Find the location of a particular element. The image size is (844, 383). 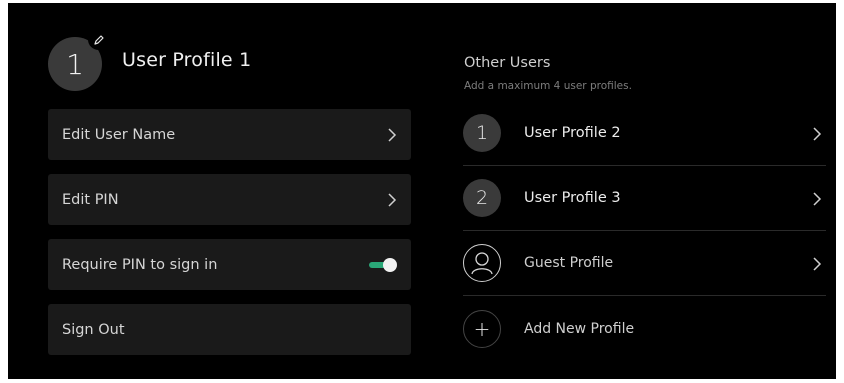

add-avatar: + is located at coordinates (482, 328).